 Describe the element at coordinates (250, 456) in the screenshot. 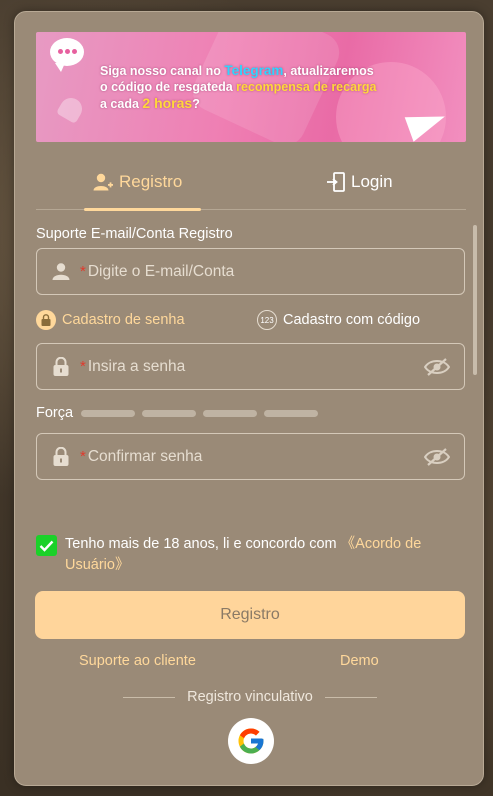

I see `confirm-password-input: * Confirmar senha` at that location.